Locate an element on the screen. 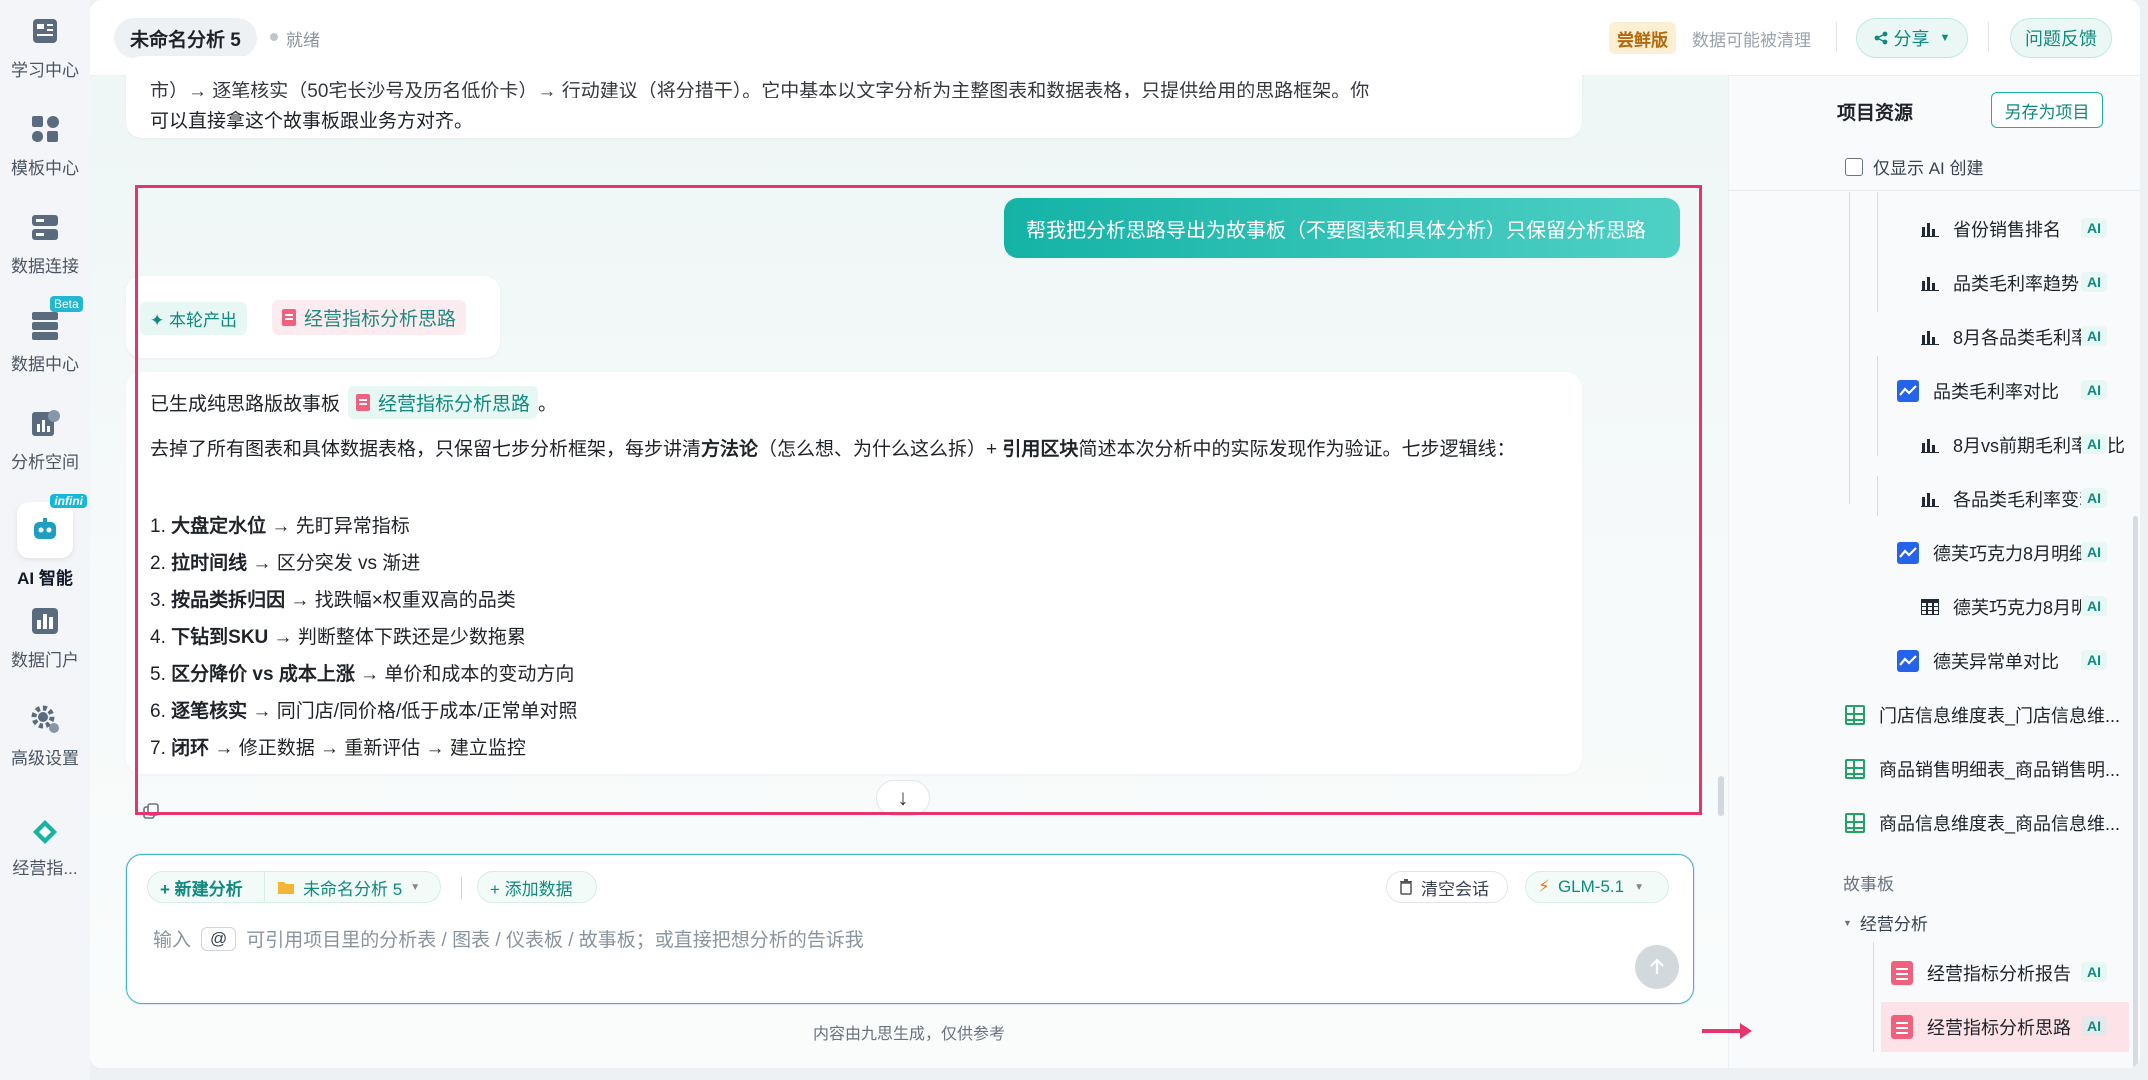 The height and width of the screenshot is (1080, 2148). add-data-button: + 添加数据 is located at coordinates (537, 887).